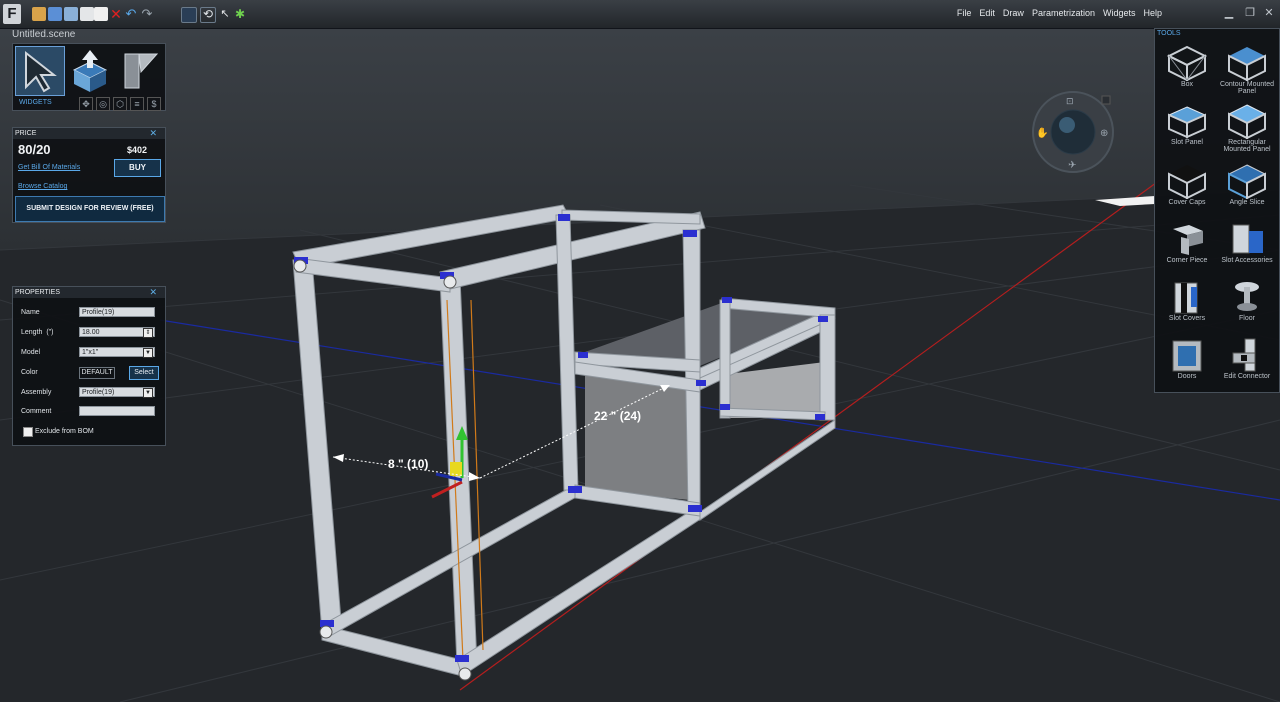 The image size is (1280, 702). I want to click on extrude-tool-button, so click(90, 70).